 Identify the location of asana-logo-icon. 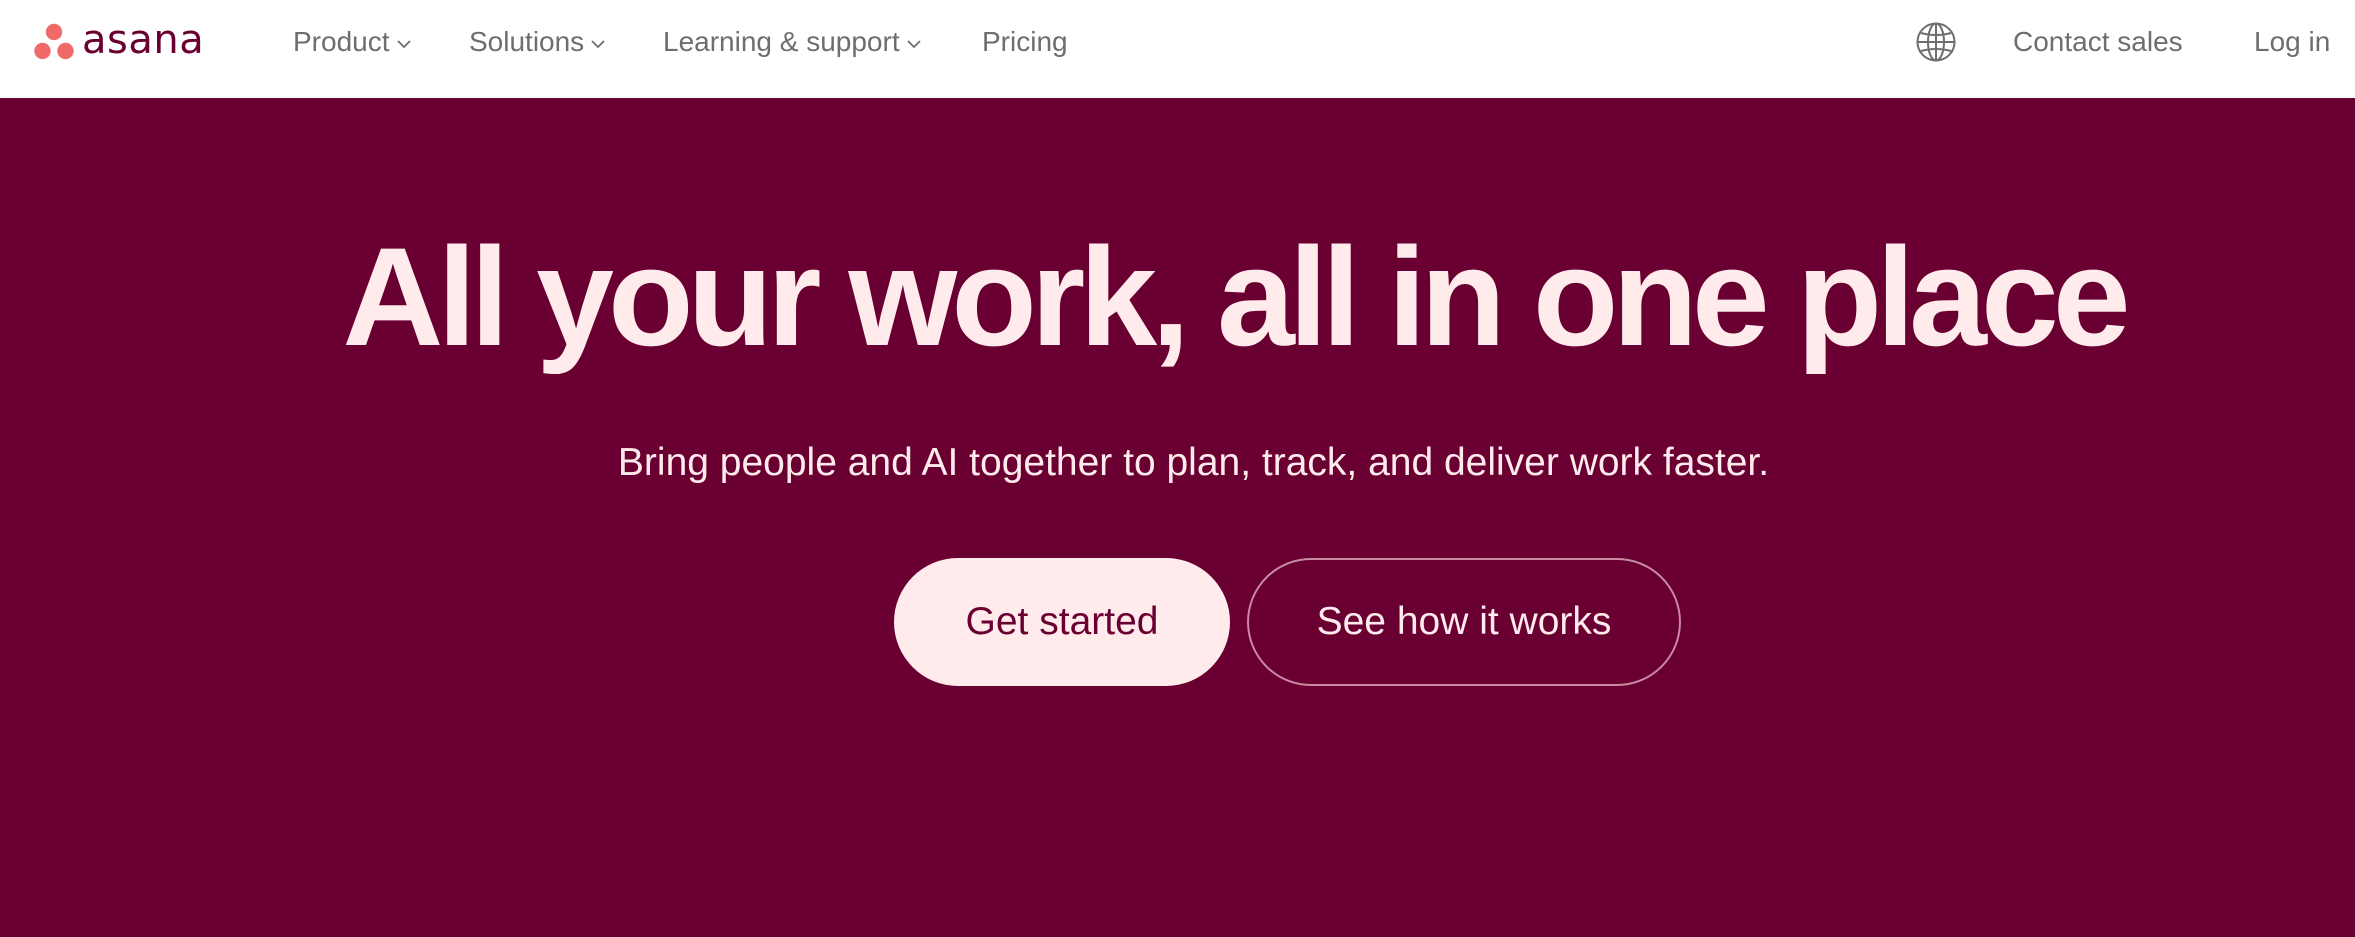
(54, 41).